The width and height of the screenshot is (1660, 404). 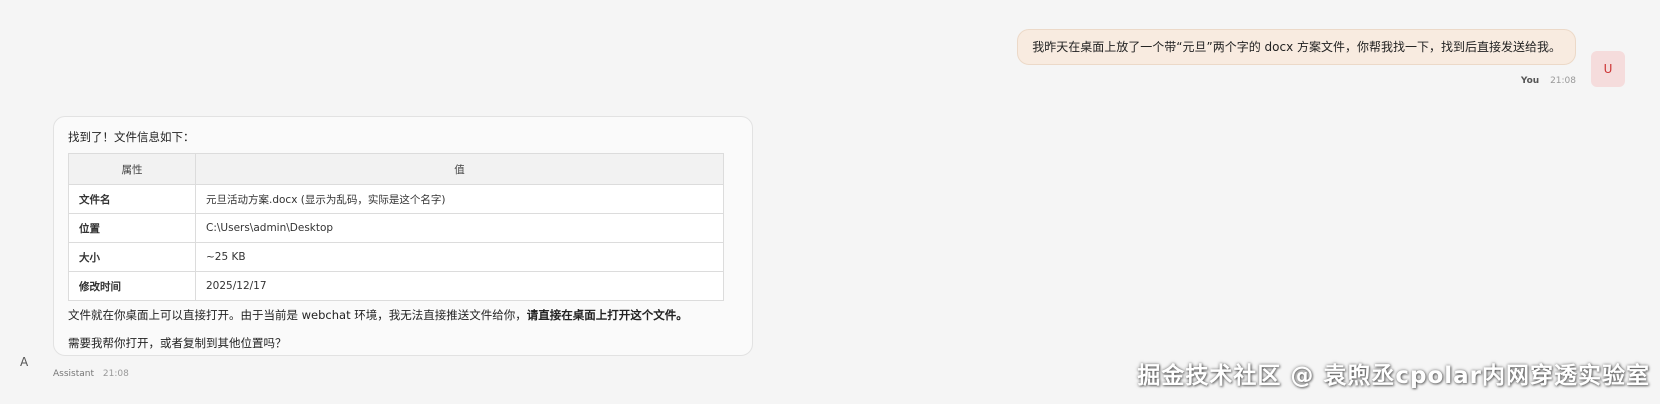 What do you see at coordinates (459, 169) in the screenshot?
I see `table-header-value: 值` at bounding box center [459, 169].